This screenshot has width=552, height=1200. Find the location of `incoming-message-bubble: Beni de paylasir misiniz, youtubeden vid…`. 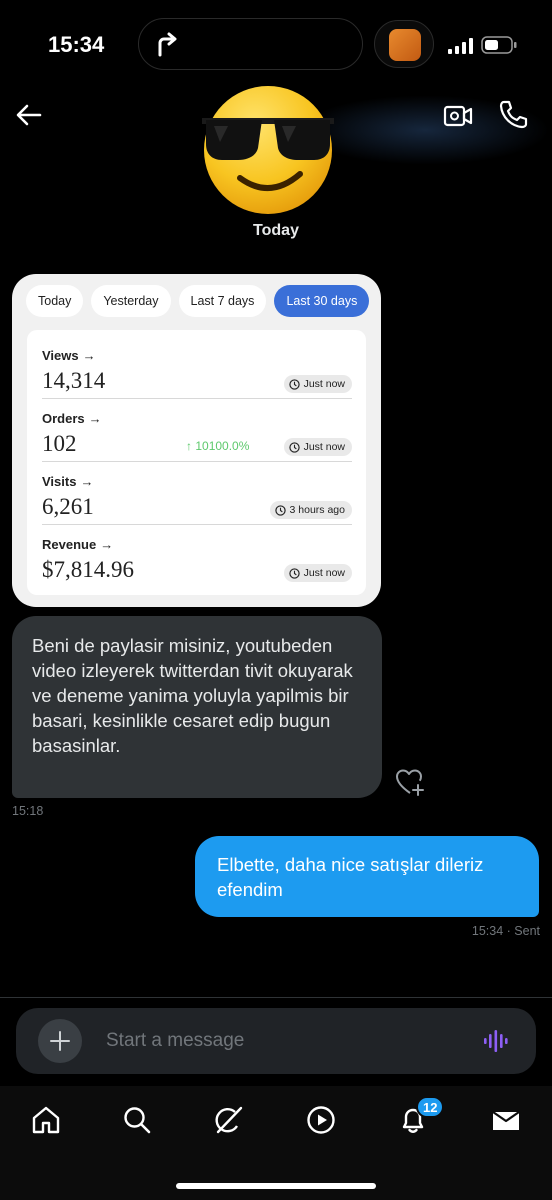

incoming-message-bubble: Beni de paylasir misiniz, youtubeden vid… is located at coordinates (197, 707).